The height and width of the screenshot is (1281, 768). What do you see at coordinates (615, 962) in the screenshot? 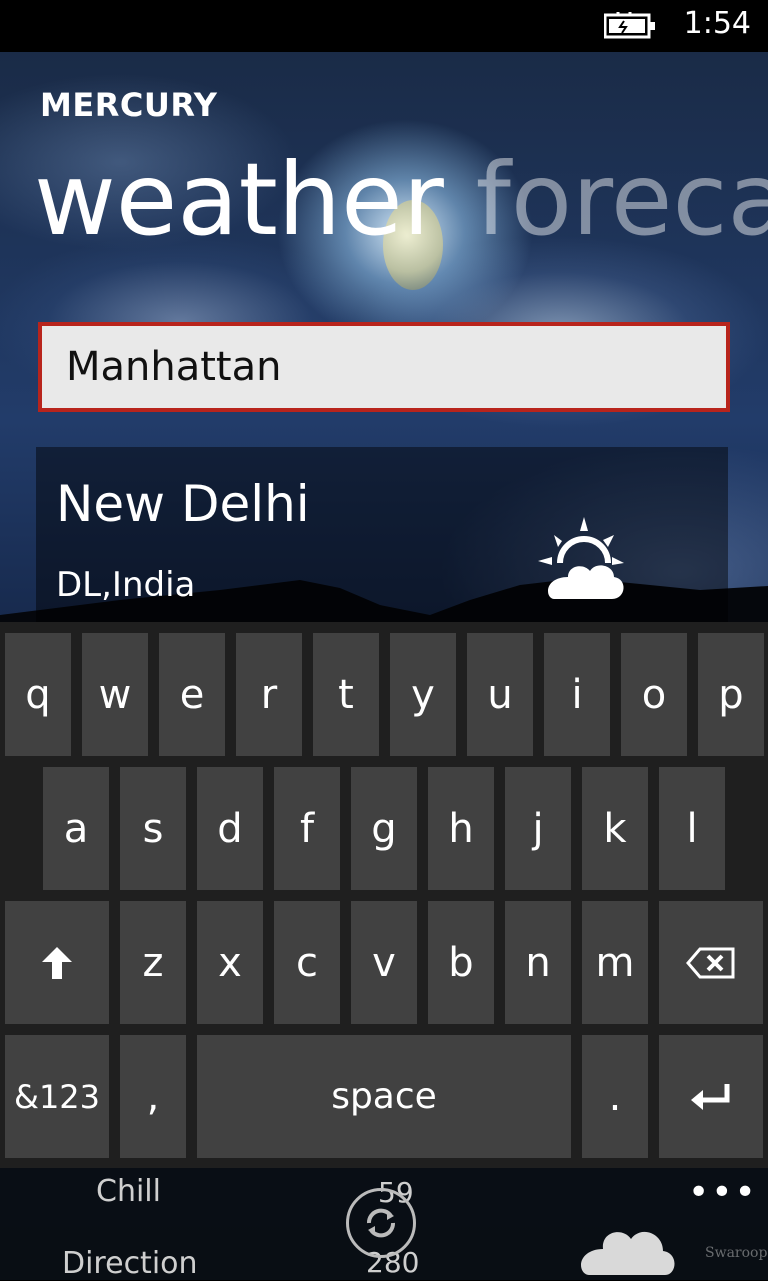
I see `key-m: m` at bounding box center [615, 962].